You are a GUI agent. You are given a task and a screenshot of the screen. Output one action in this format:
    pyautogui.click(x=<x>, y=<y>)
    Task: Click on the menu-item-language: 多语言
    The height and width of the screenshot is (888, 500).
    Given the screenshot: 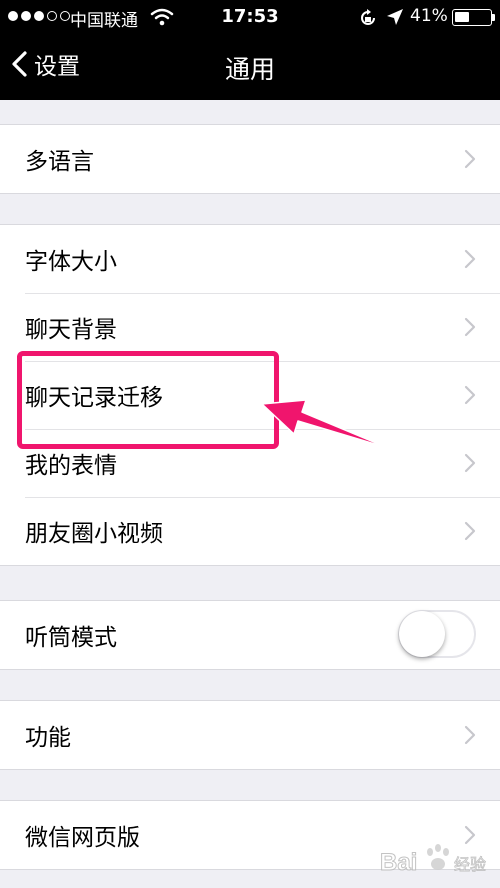 What is the action you would take?
    pyautogui.click(x=250, y=159)
    